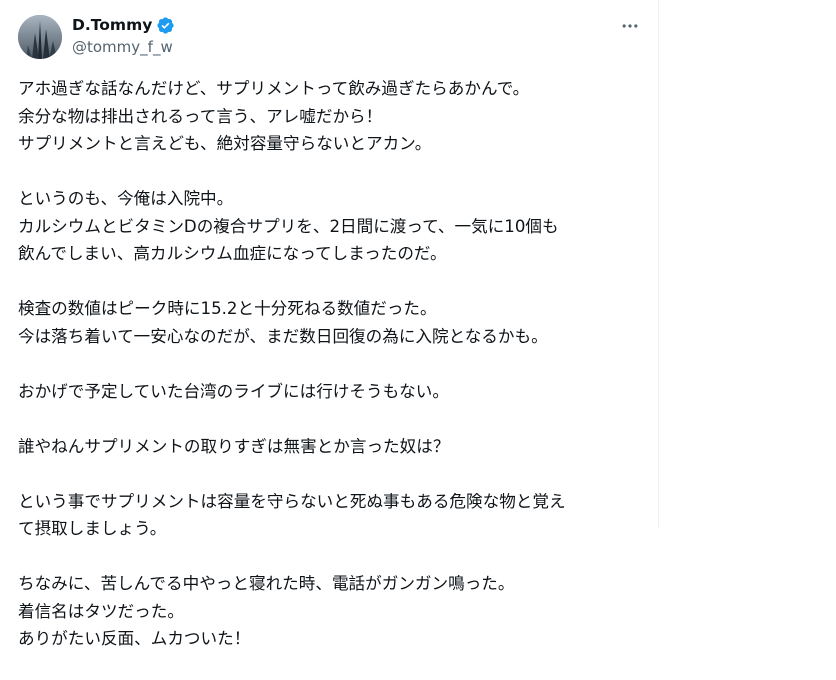 The image size is (836, 680). What do you see at coordinates (123, 47) in the screenshot?
I see `user-handle: @tommy_f_w` at bounding box center [123, 47].